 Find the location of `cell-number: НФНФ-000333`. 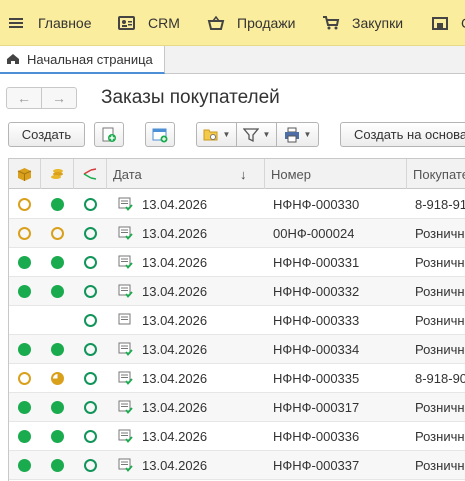

cell-number: НФНФ-000333 is located at coordinates (316, 320).